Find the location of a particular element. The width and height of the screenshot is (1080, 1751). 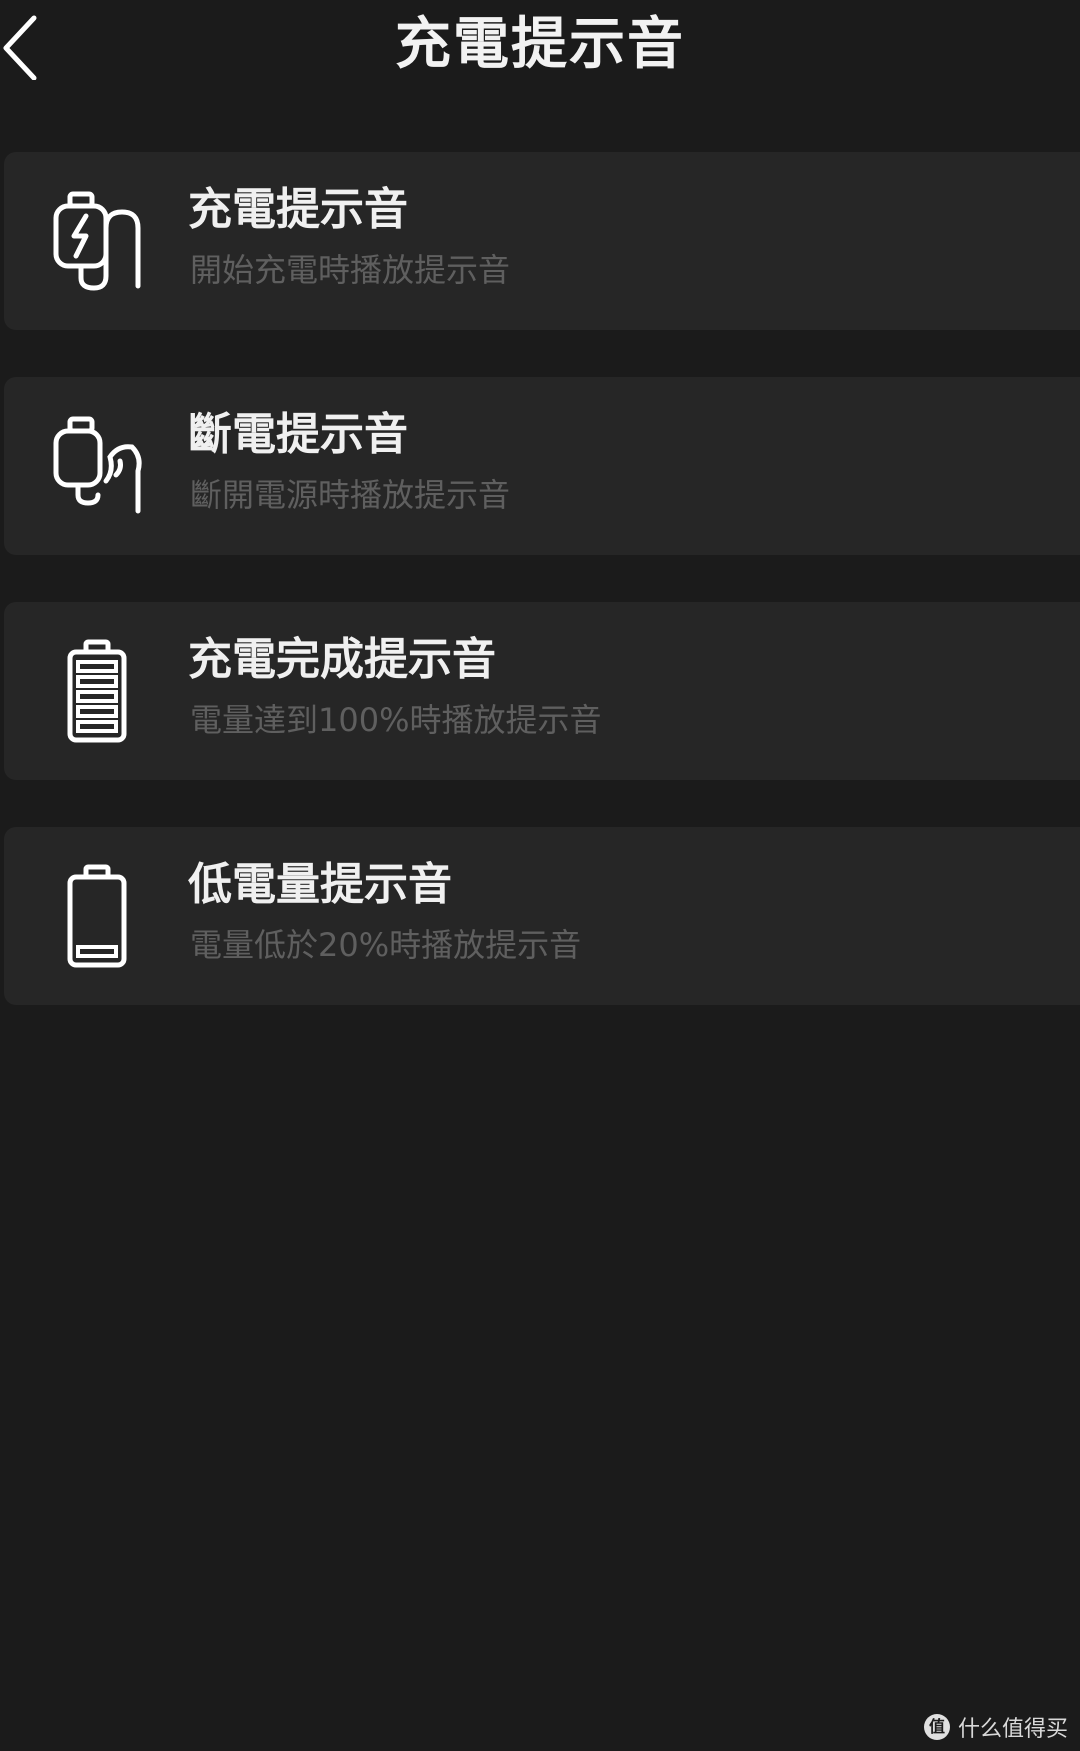

list-item-charge-complete-sound: 充電完成提示音 電量達到100%時播放提示音 is located at coordinates (542, 691).